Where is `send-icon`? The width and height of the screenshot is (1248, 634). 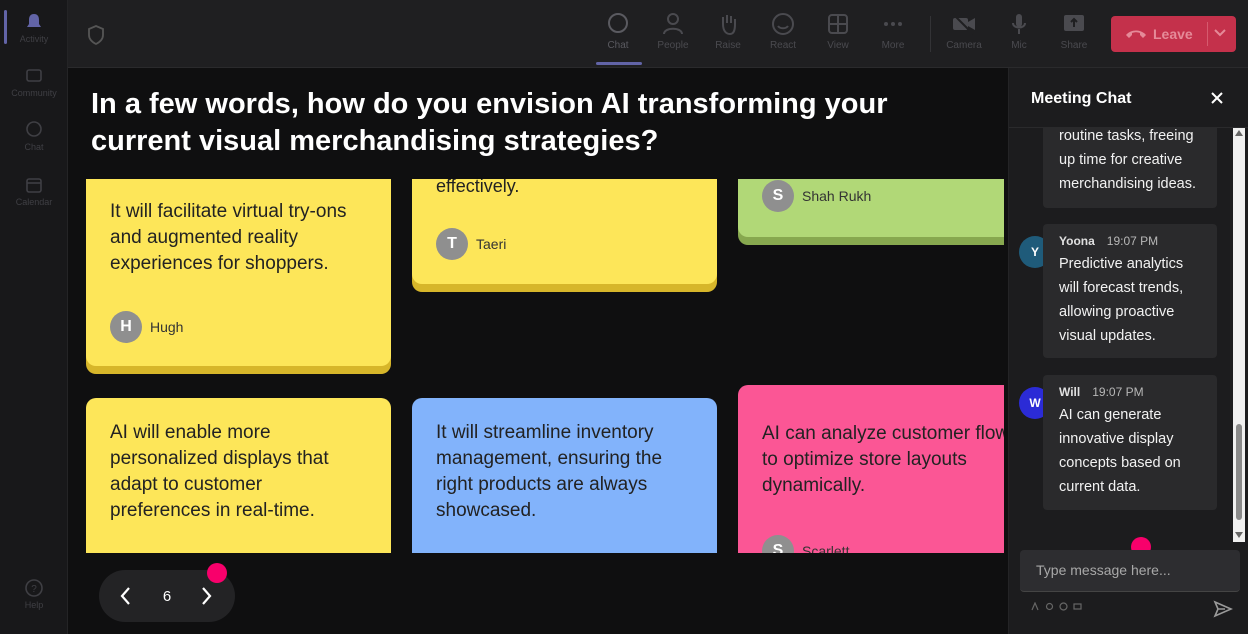
send-icon is located at coordinates (1223, 609).